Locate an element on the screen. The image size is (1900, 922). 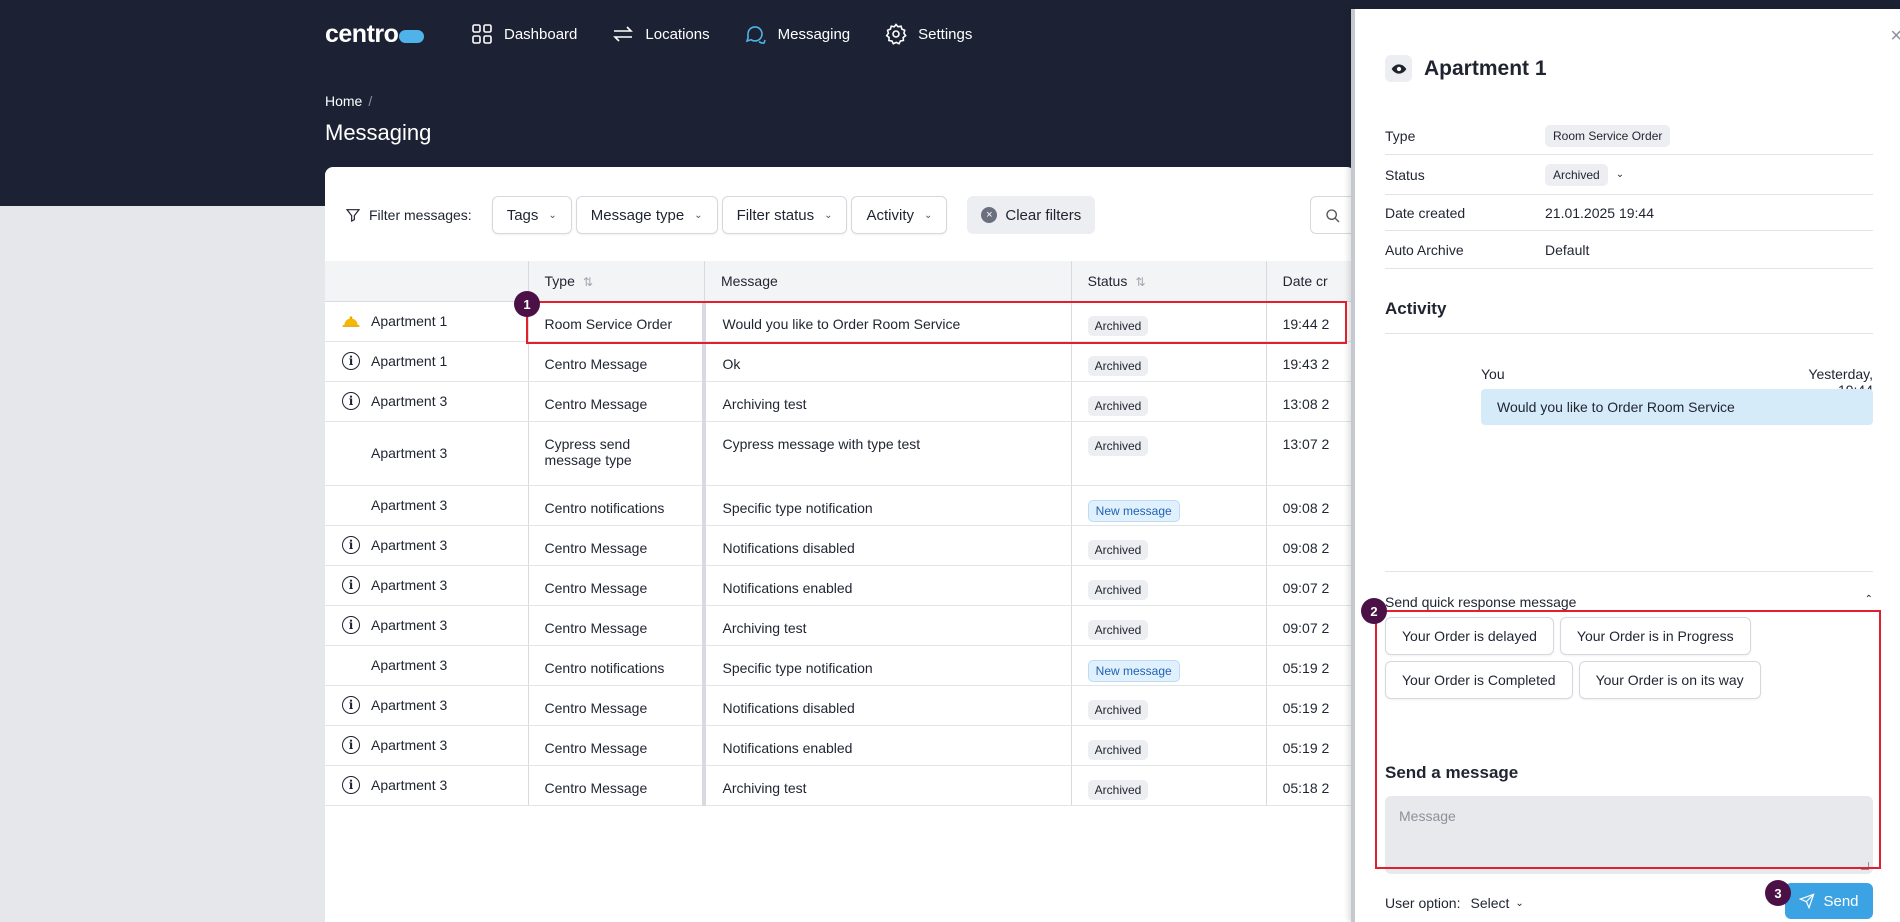
cell-message: Notifications disabled is located at coordinates (887, 545).